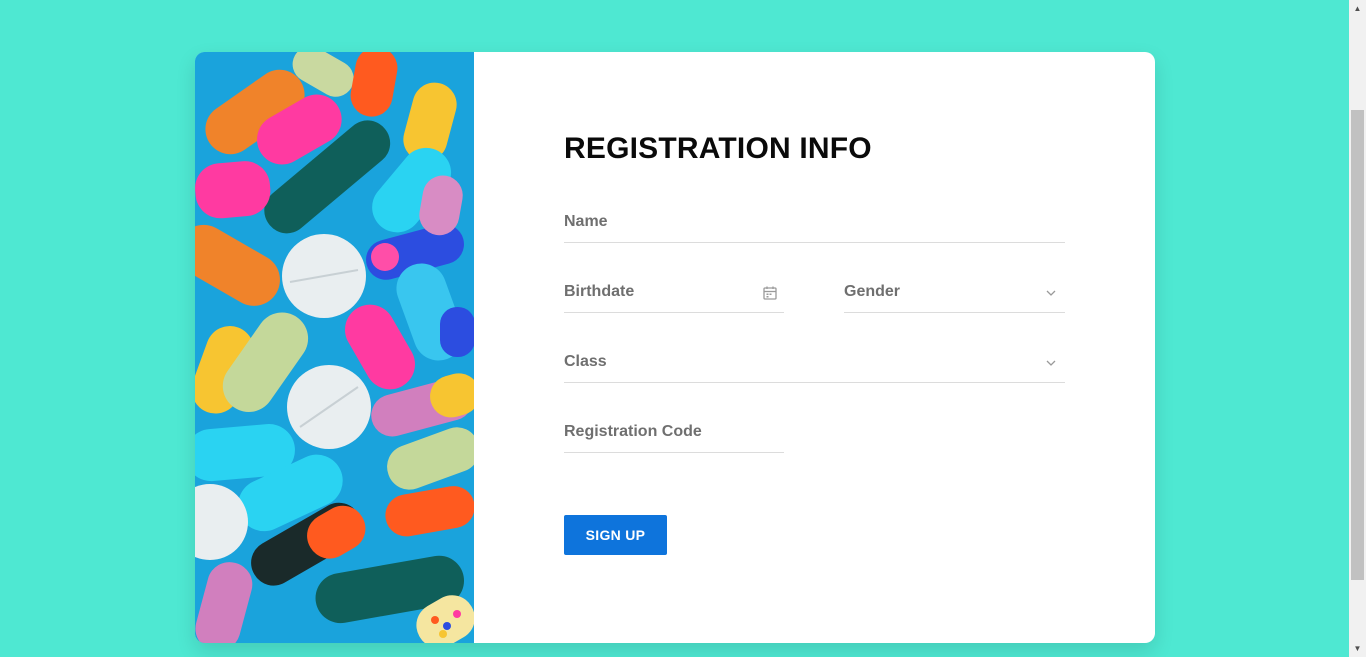 This screenshot has height=657, width=1366. What do you see at coordinates (872, 291) in the screenshot?
I see `gender-select-label: Gender` at bounding box center [872, 291].